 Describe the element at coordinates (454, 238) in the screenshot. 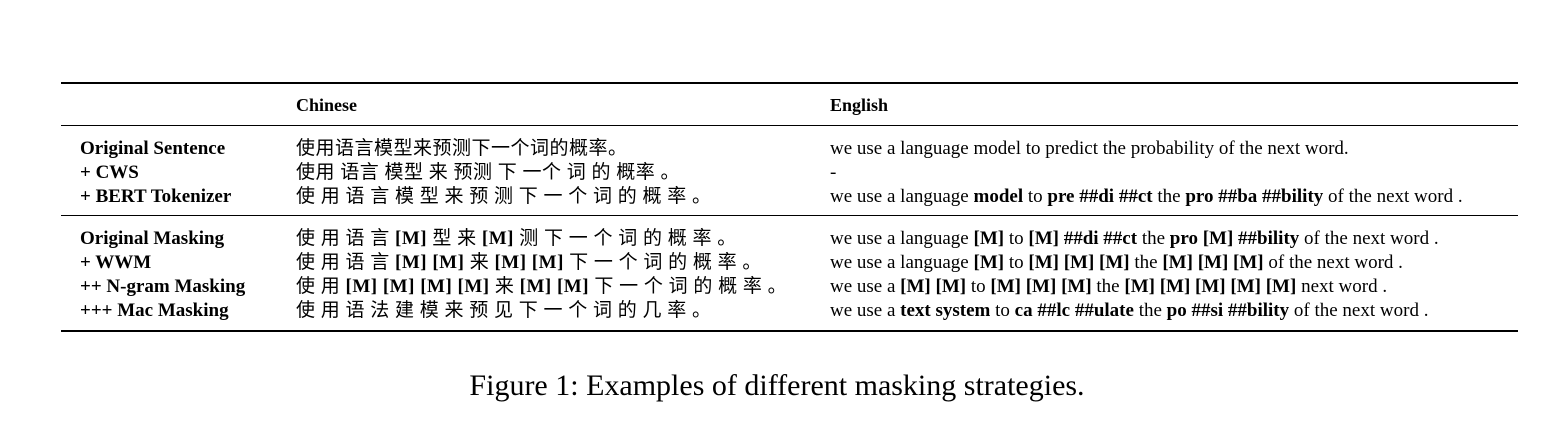

I see `text-segment: 型 来` at that location.